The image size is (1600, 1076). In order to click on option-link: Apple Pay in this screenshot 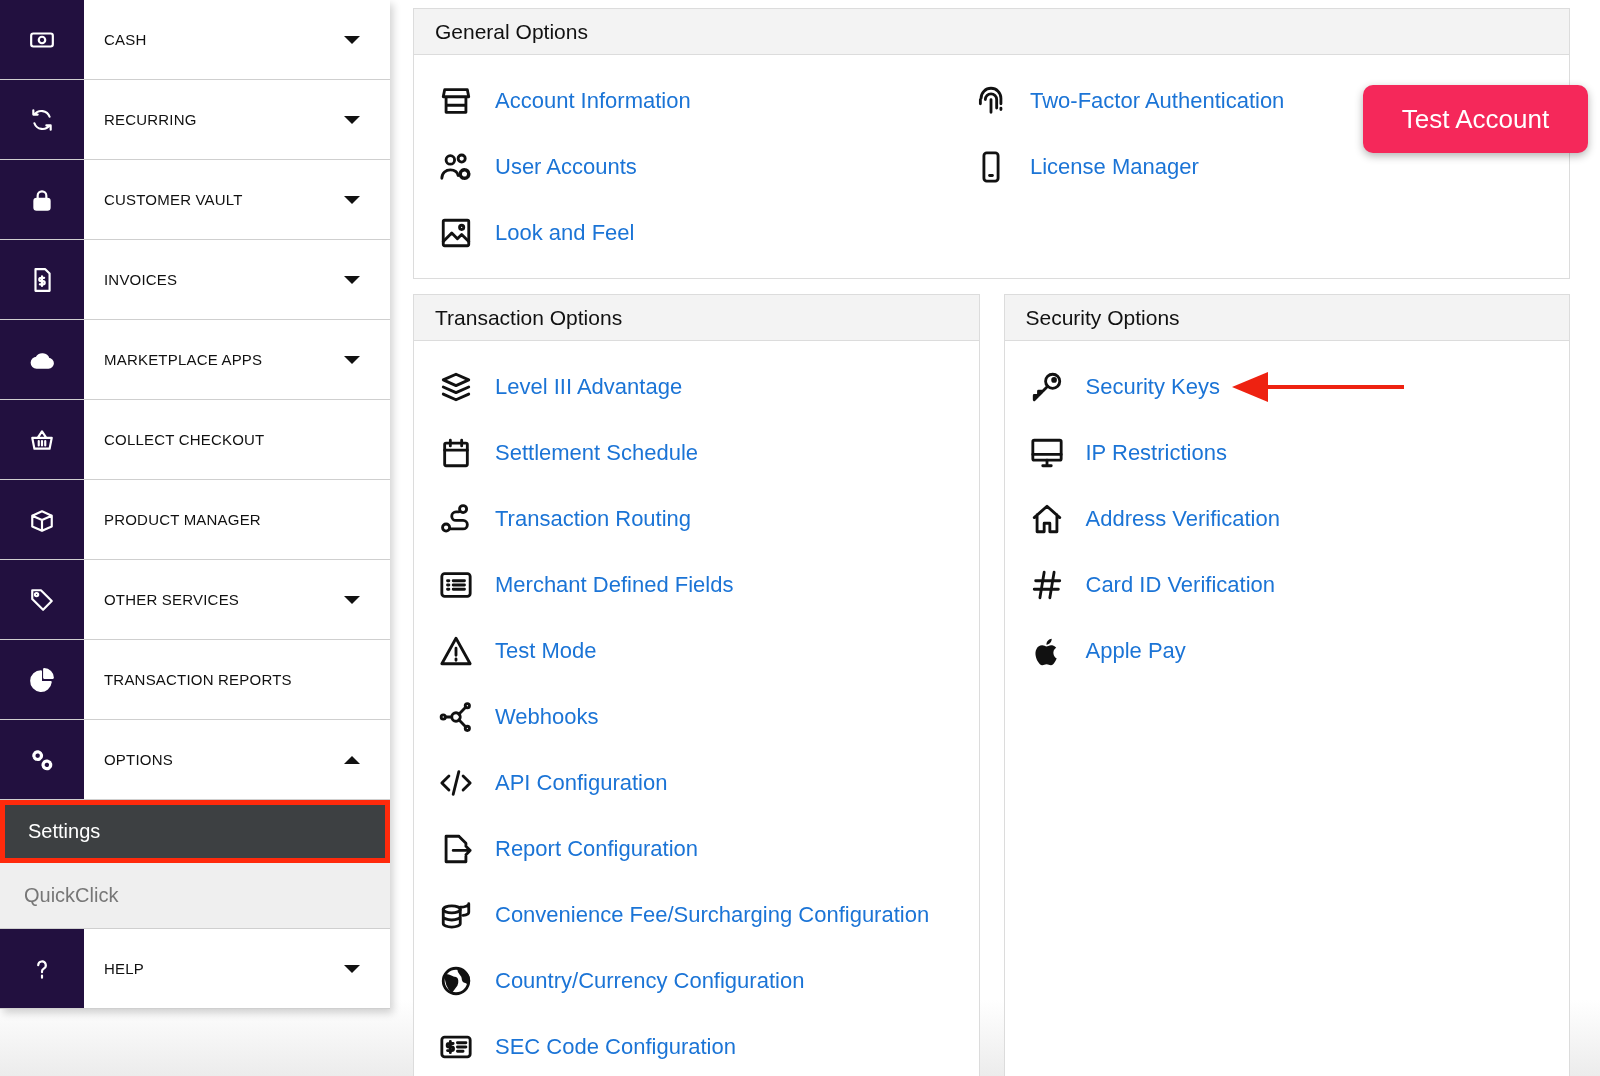, I will do `click(1135, 651)`.